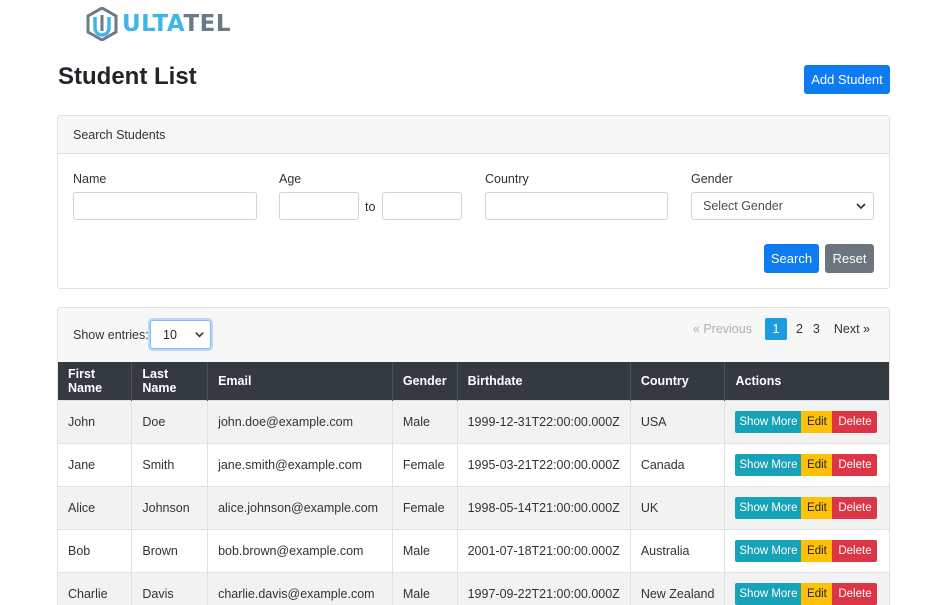 The height and width of the screenshot is (605, 951). What do you see at coordinates (111, 335) in the screenshot?
I see `show-entries-label: Show entries:` at bounding box center [111, 335].